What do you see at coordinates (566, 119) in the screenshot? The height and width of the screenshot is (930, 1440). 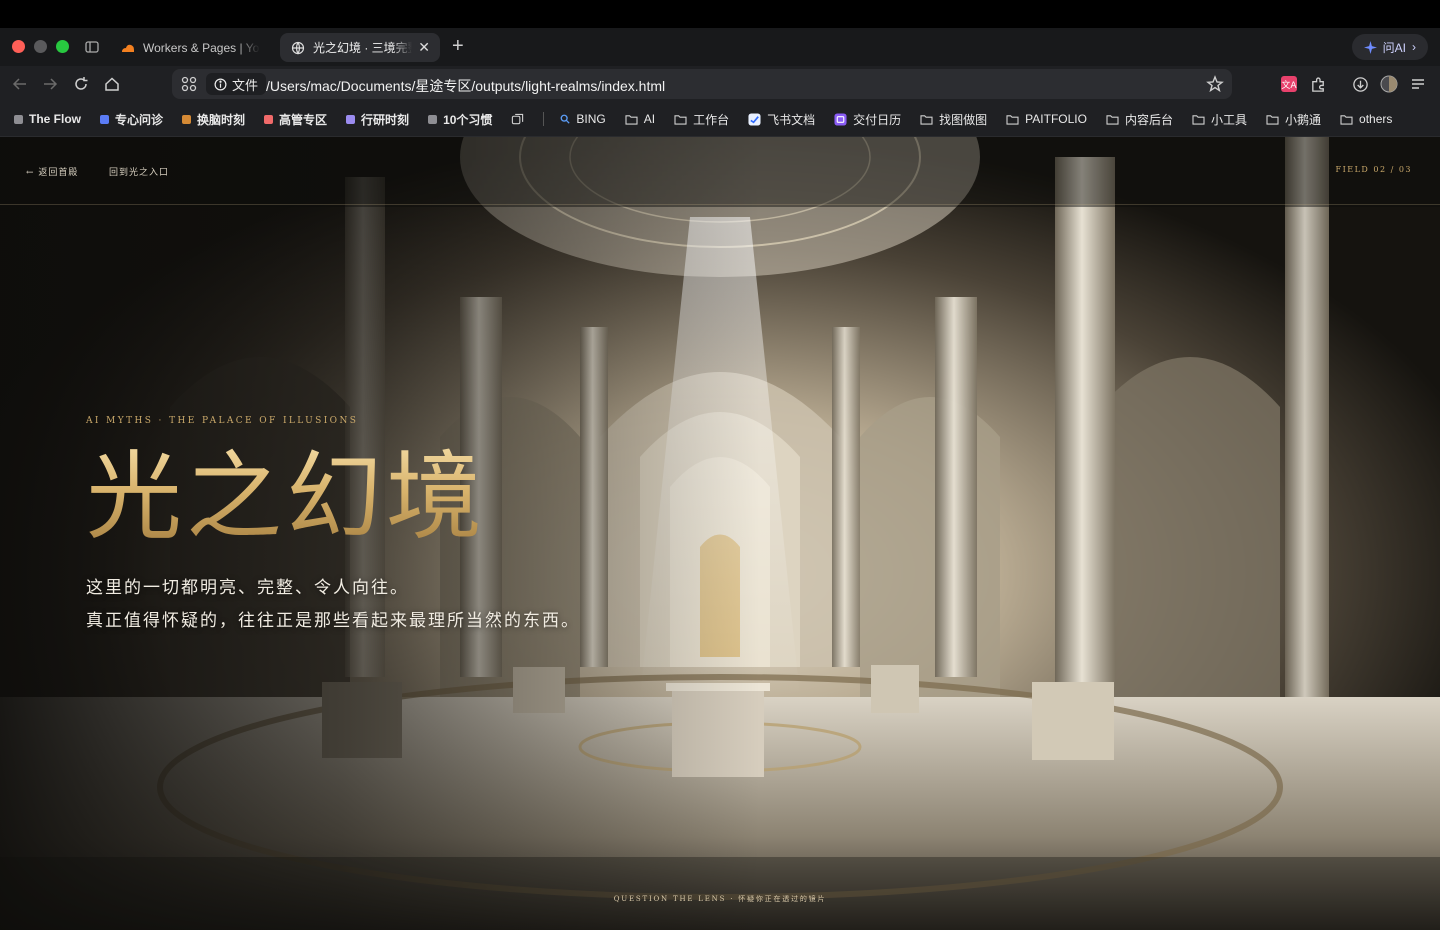 I see `search-icon` at bounding box center [566, 119].